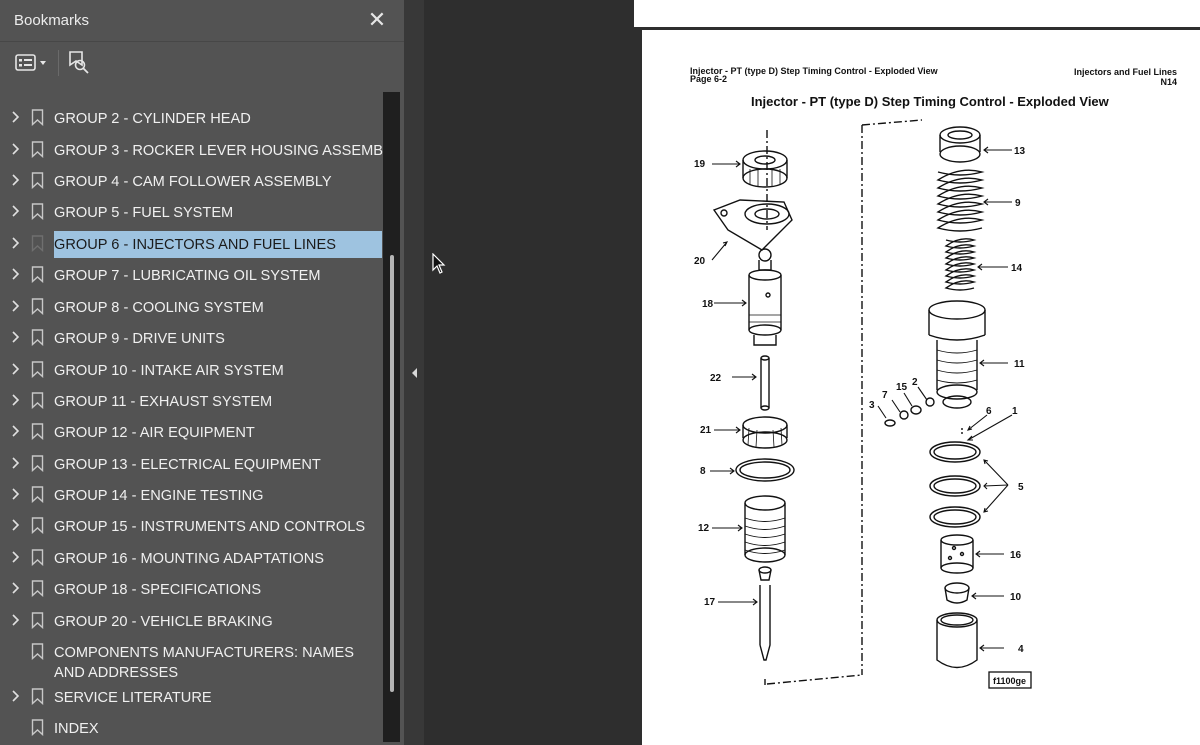 The width and height of the screenshot is (1200, 745). I want to click on part-callout-number: 3, so click(872, 405).